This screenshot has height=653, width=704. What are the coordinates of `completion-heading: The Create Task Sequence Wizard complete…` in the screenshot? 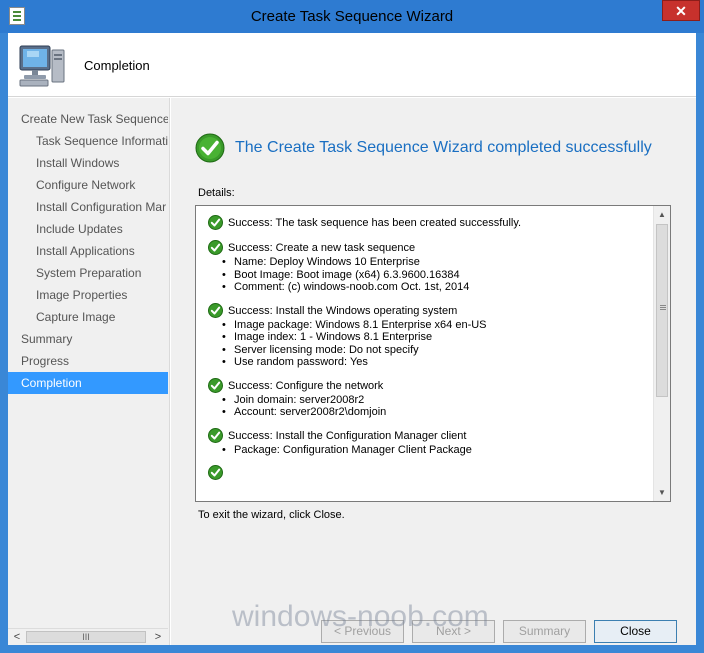 It's located at (443, 147).